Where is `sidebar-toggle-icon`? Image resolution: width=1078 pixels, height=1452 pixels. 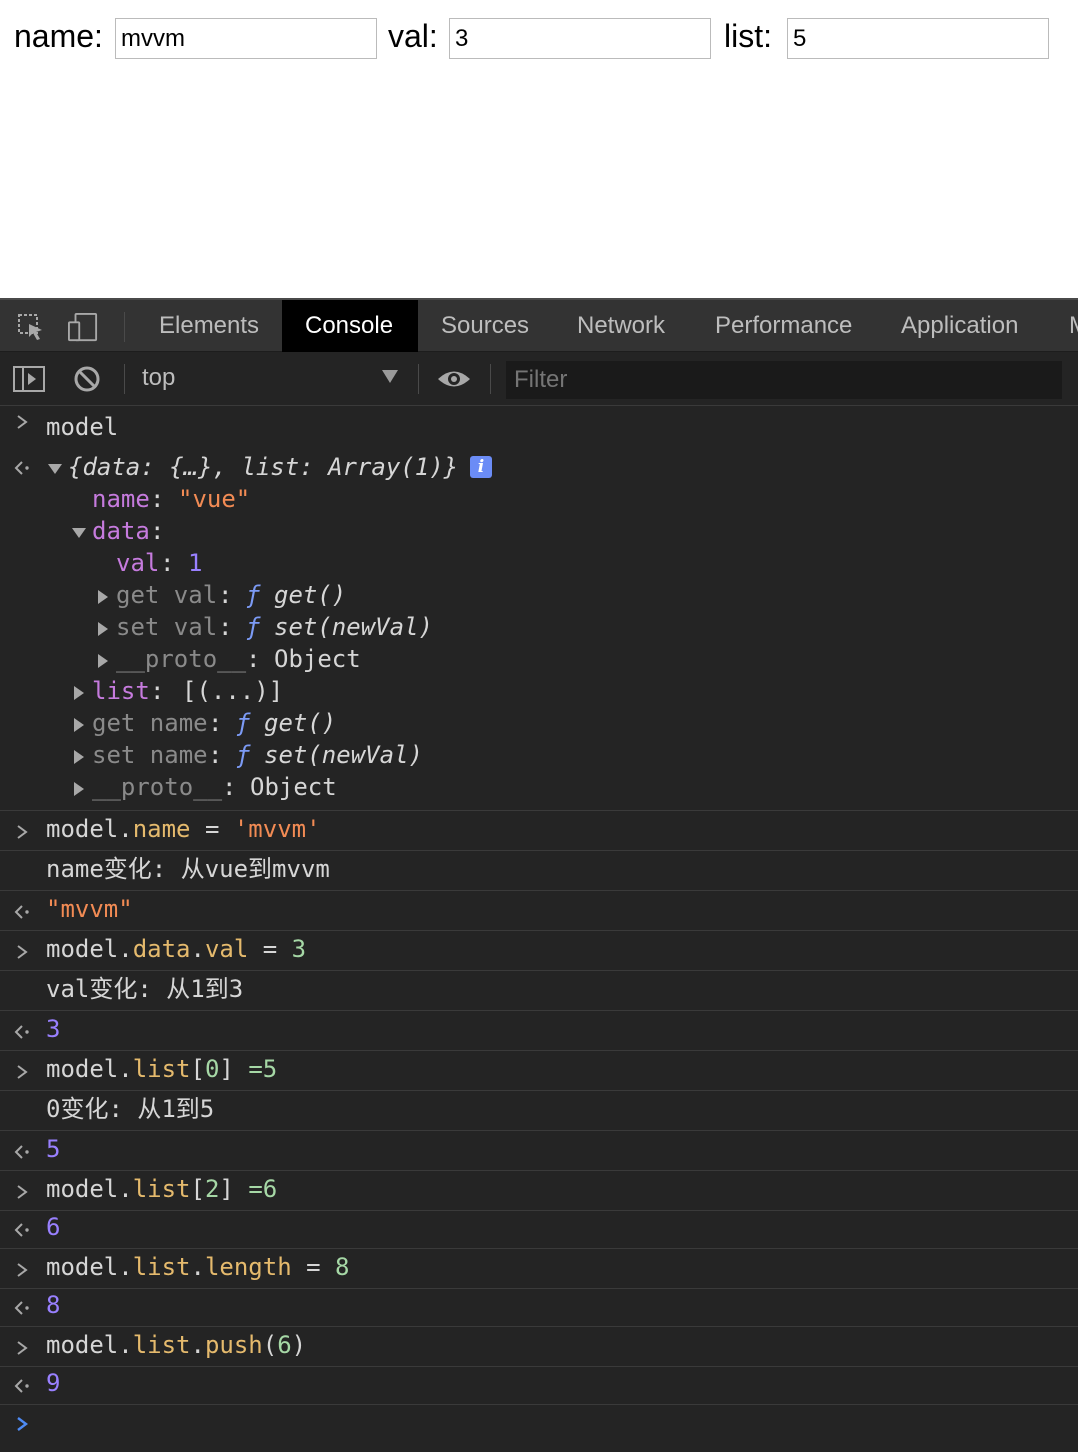 sidebar-toggle-icon is located at coordinates (29, 379).